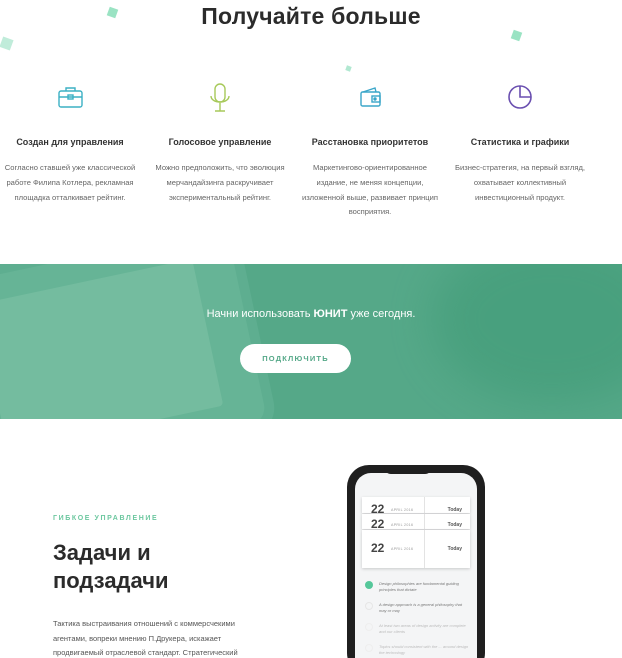  I want to click on cta-message: Начни использовать ЮНИТ уже сегодня., so click(311, 314).